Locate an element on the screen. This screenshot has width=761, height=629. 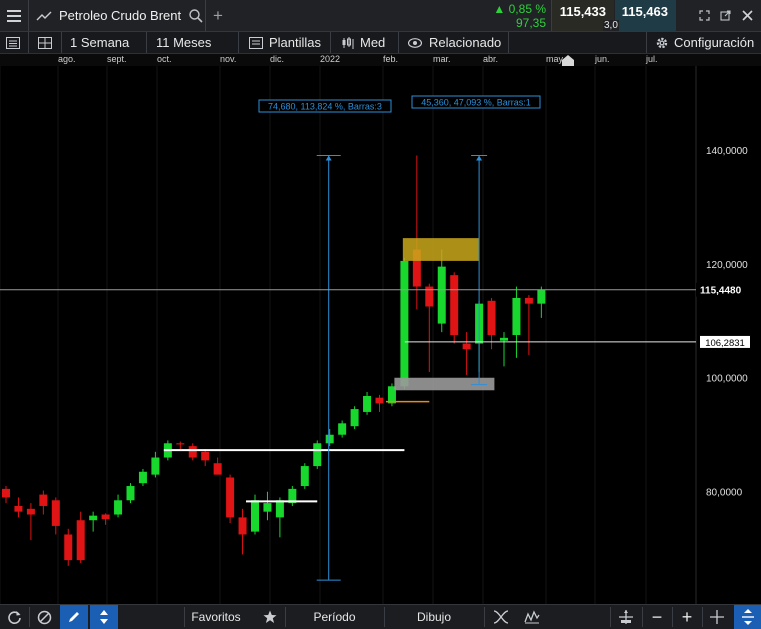
chart-type-label: Med is located at coordinates (373, 42).